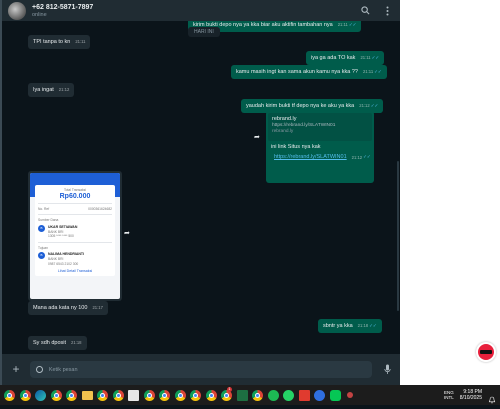 The image size is (500, 409). What do you see at coordinates (492, 397) in the screenshot?
I see `notification-bell-icon` at bounding box center [492, 397].